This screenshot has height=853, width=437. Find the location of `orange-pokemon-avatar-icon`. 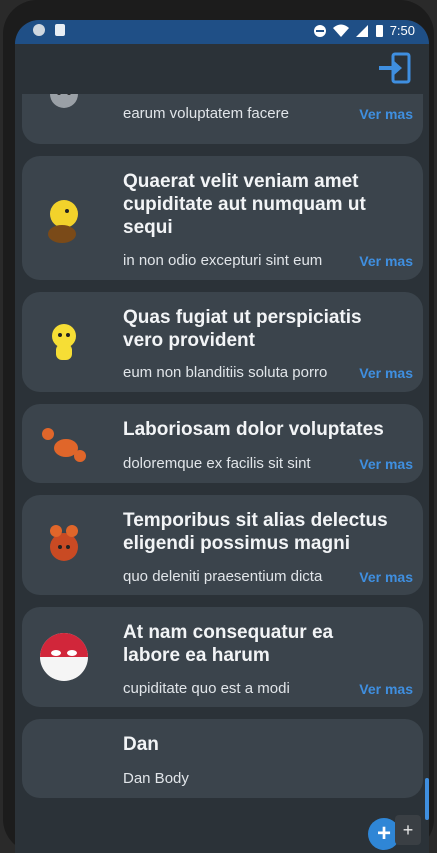

orange-pokemon-avatar-icon is located at coordinates (64, 543).